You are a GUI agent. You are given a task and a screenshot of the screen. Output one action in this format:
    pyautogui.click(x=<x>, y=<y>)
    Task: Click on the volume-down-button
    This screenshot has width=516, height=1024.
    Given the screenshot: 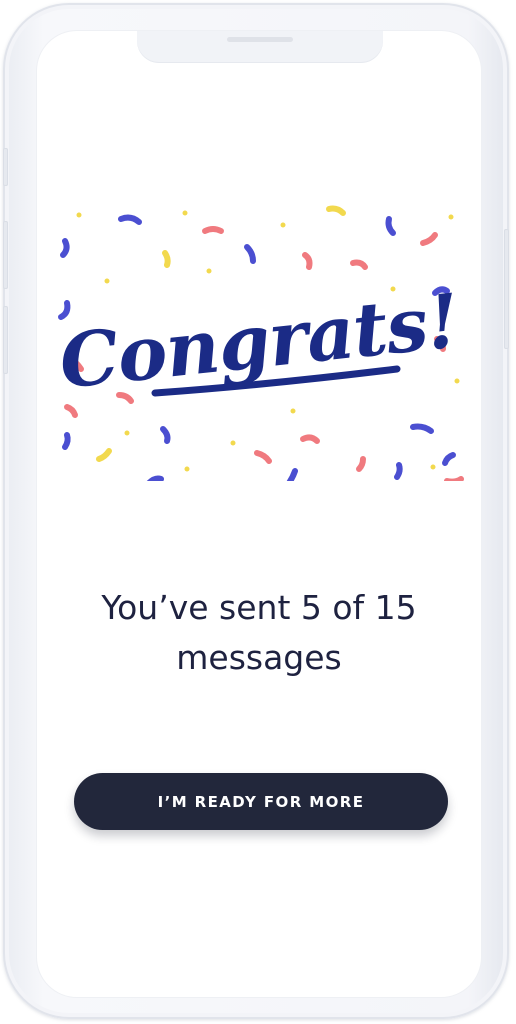 What is the action you would take?
    pyautogui.click(x=5, y=340)
    